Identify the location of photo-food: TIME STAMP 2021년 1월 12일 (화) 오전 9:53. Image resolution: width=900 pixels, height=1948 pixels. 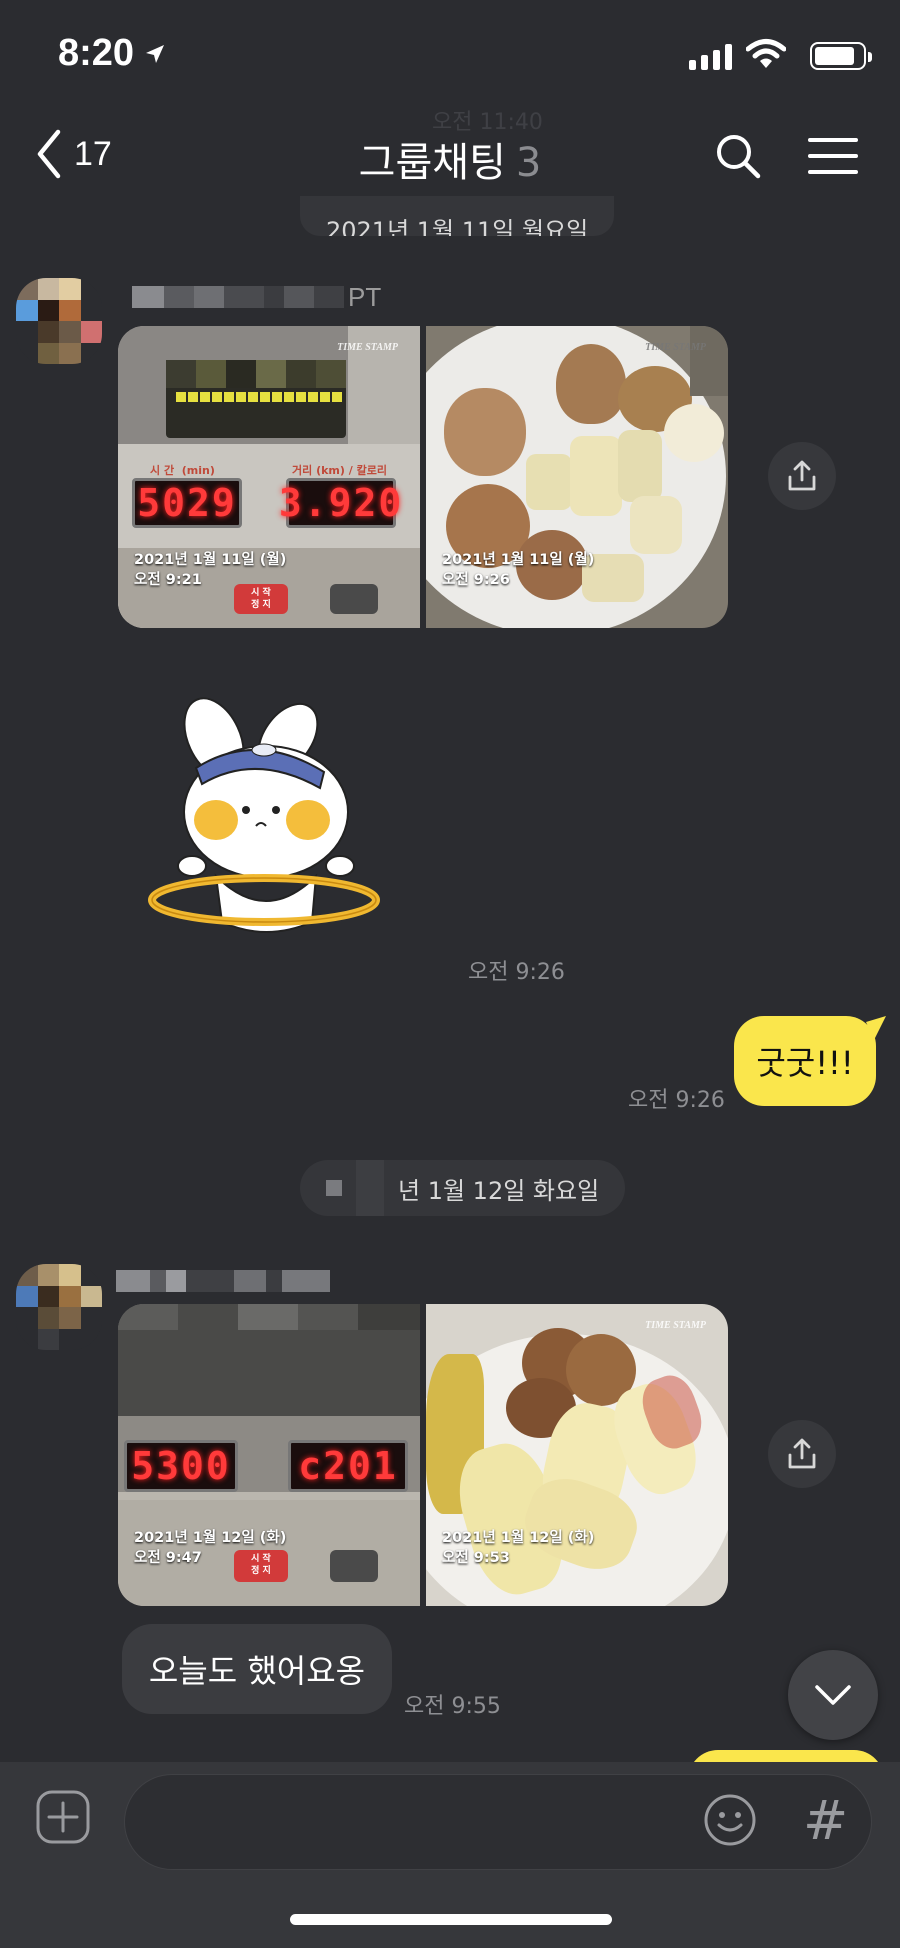
(577, 1455).